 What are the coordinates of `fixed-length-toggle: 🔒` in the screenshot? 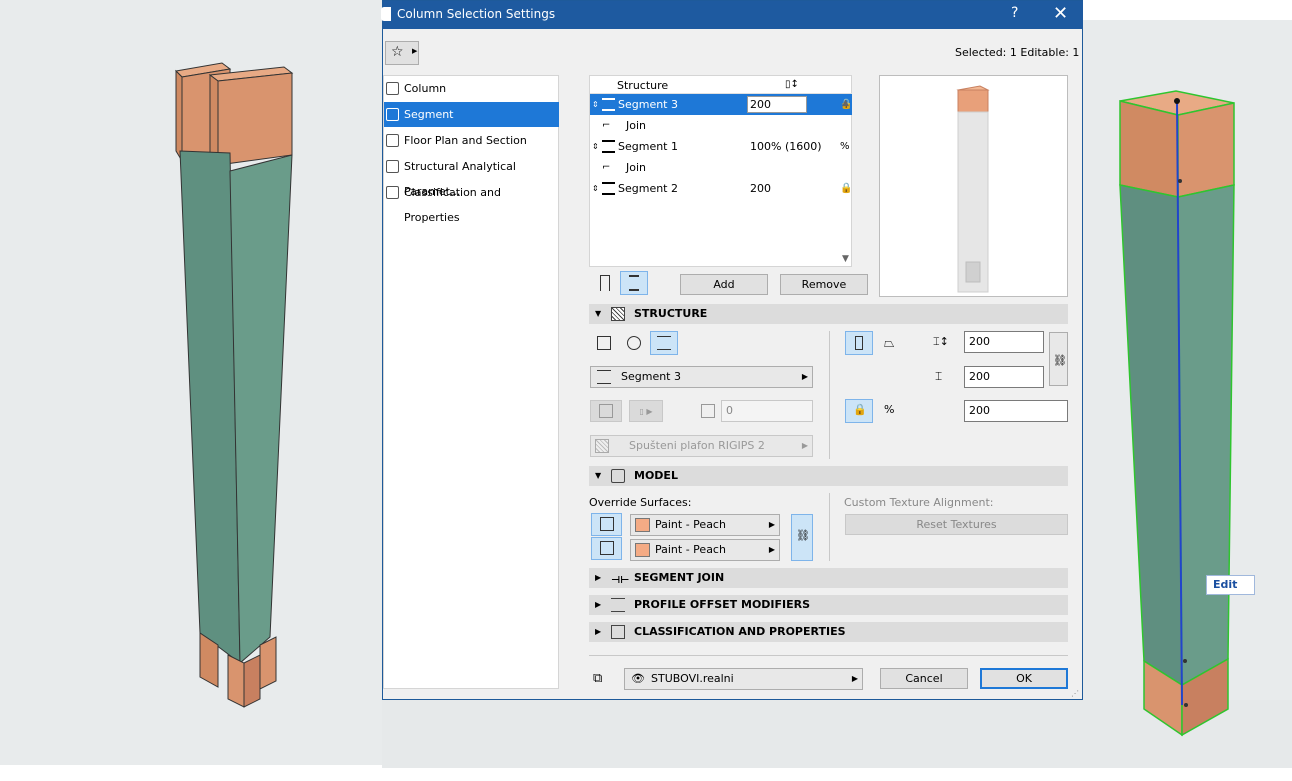 It's located at (859, 411).